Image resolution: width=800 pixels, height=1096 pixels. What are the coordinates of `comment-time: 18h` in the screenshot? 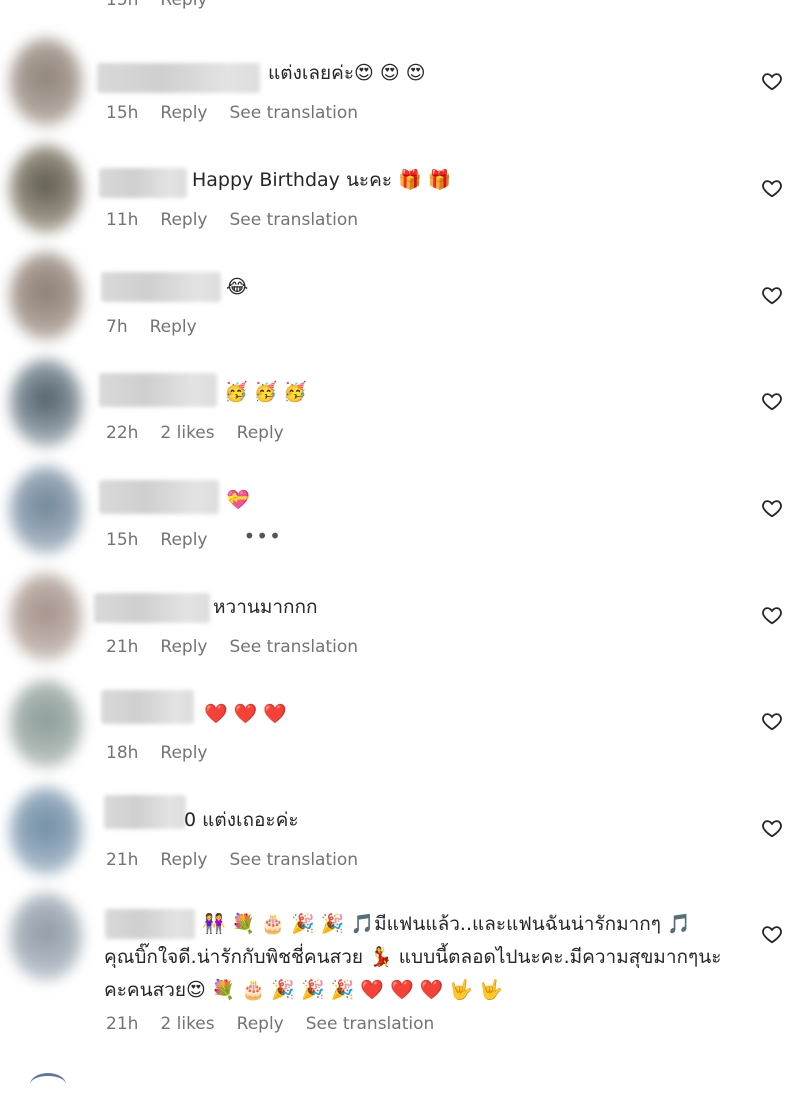 It's located at (122, 753).